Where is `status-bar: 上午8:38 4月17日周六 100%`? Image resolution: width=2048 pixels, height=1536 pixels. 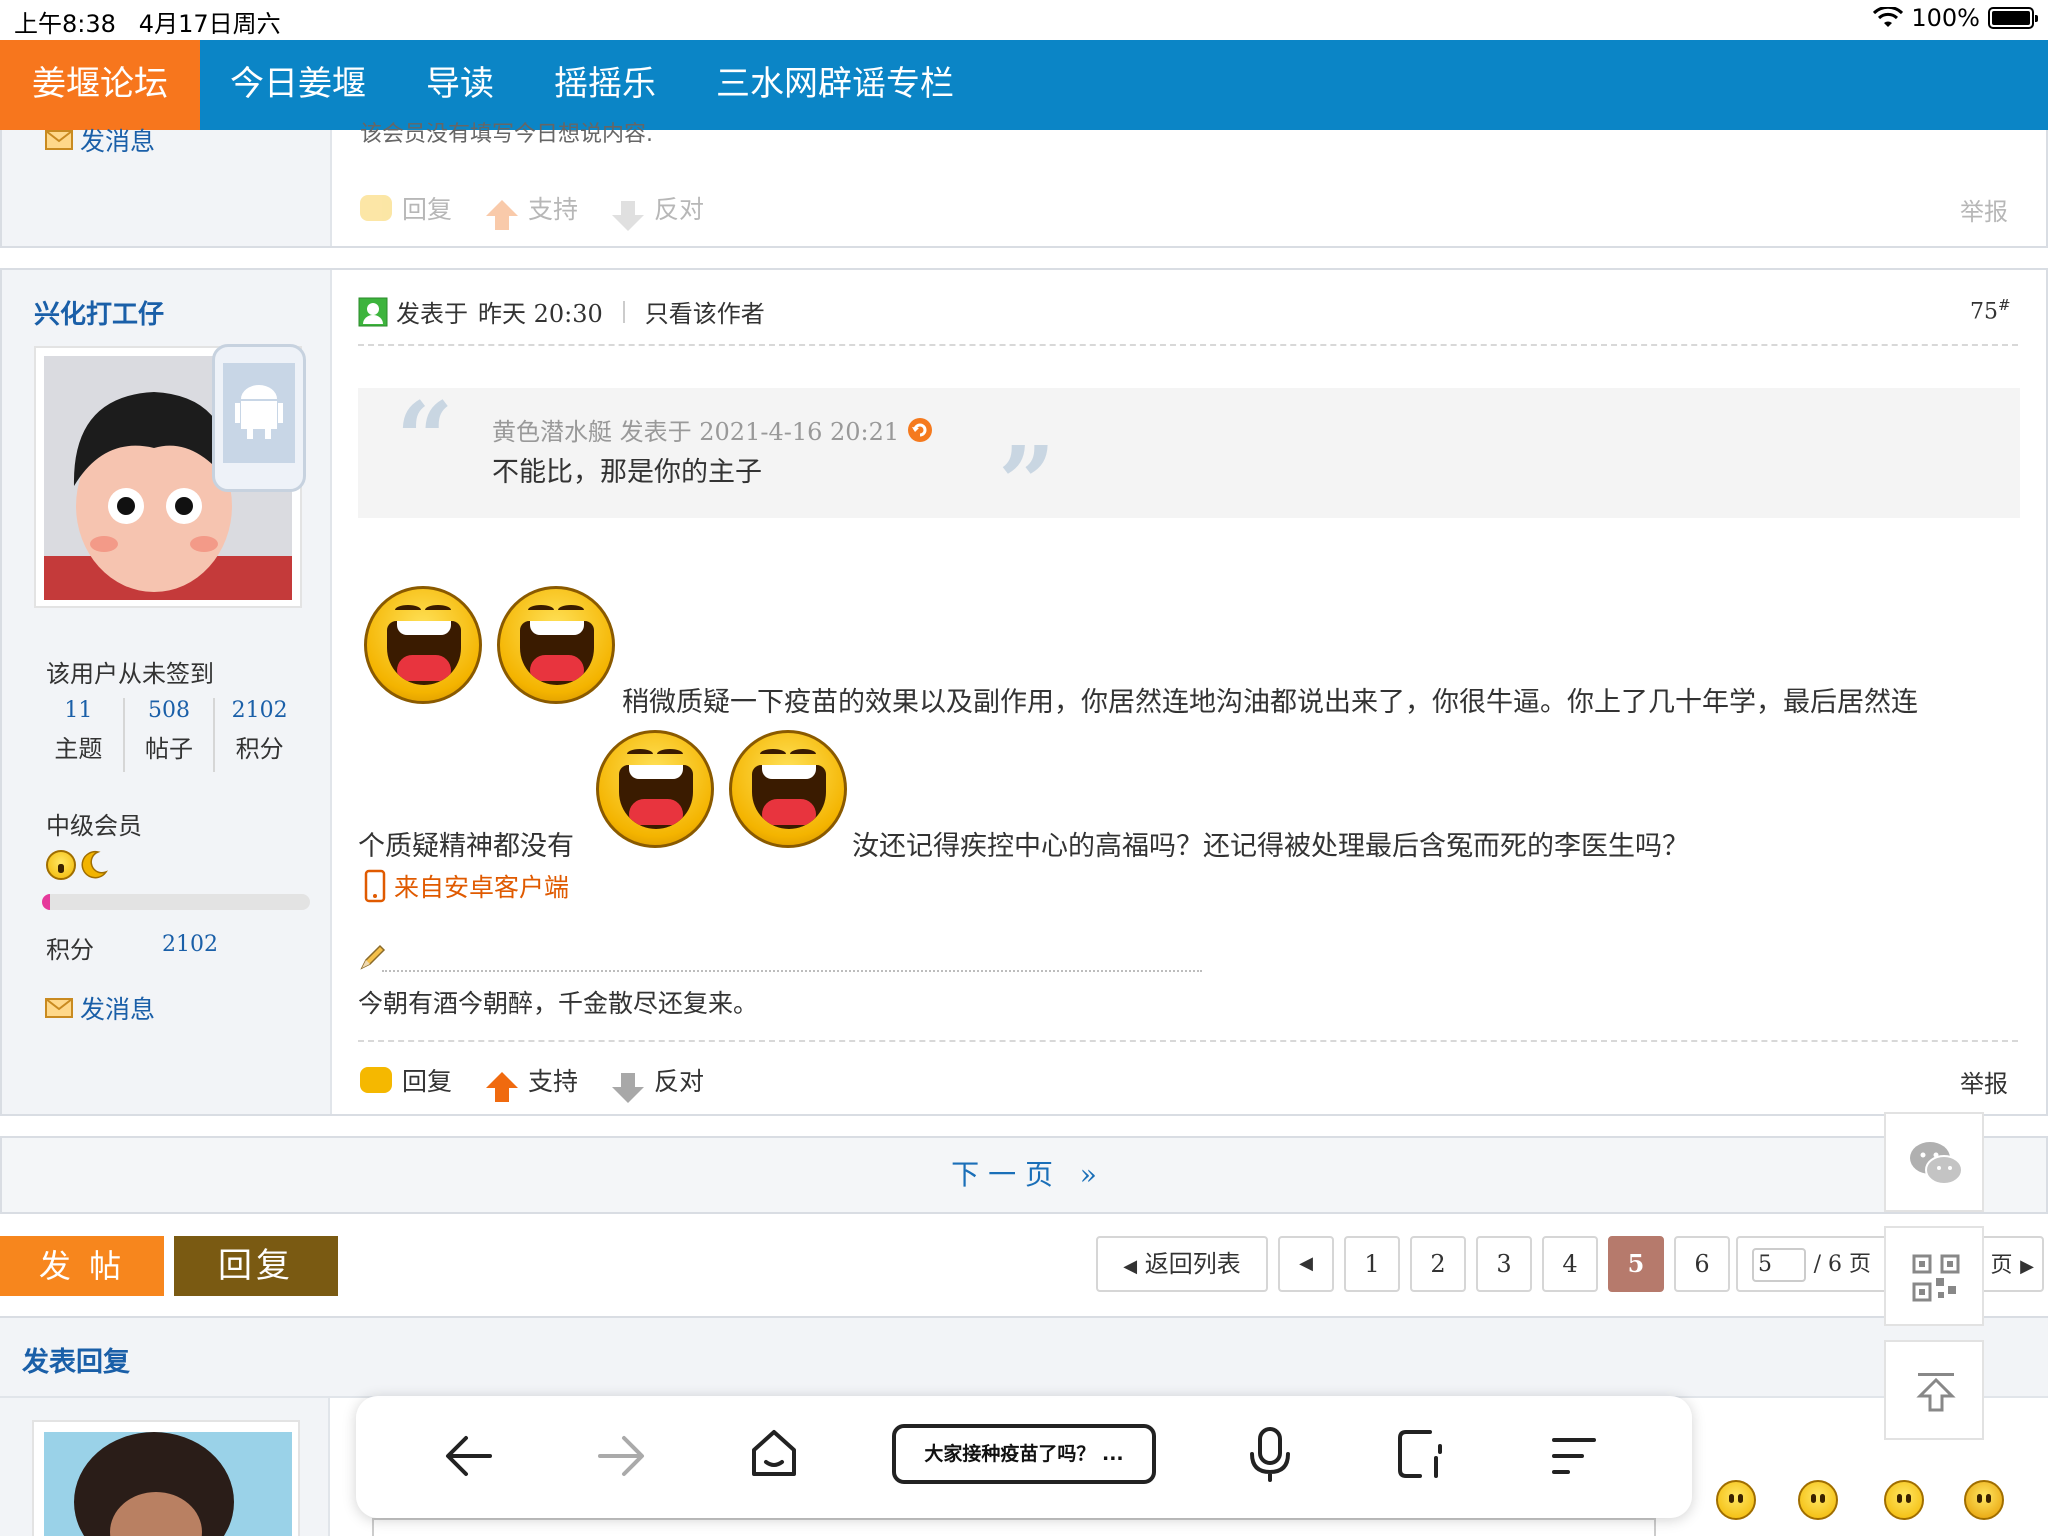 status-bar: 上午8:38 4月17日周六 100% is located at coordinates (1024, 20).